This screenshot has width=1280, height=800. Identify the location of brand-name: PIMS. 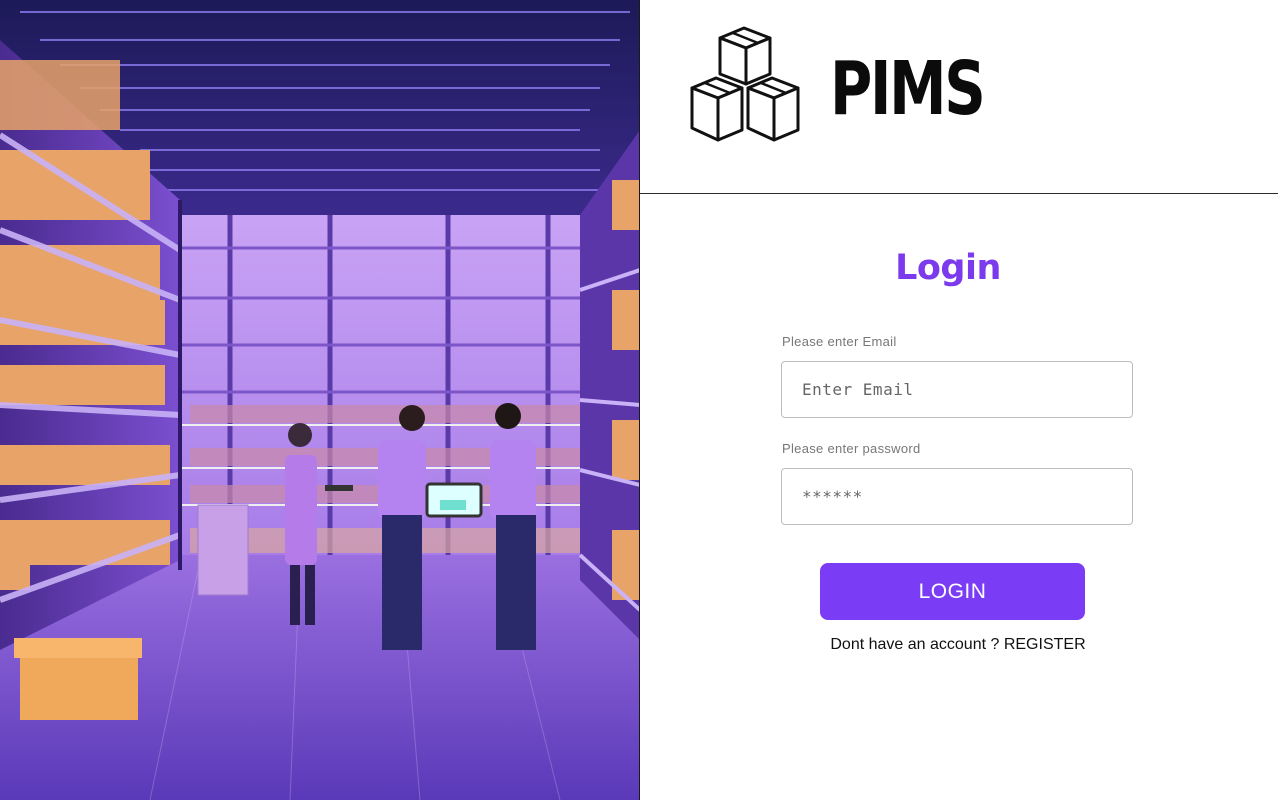
(908, 89).